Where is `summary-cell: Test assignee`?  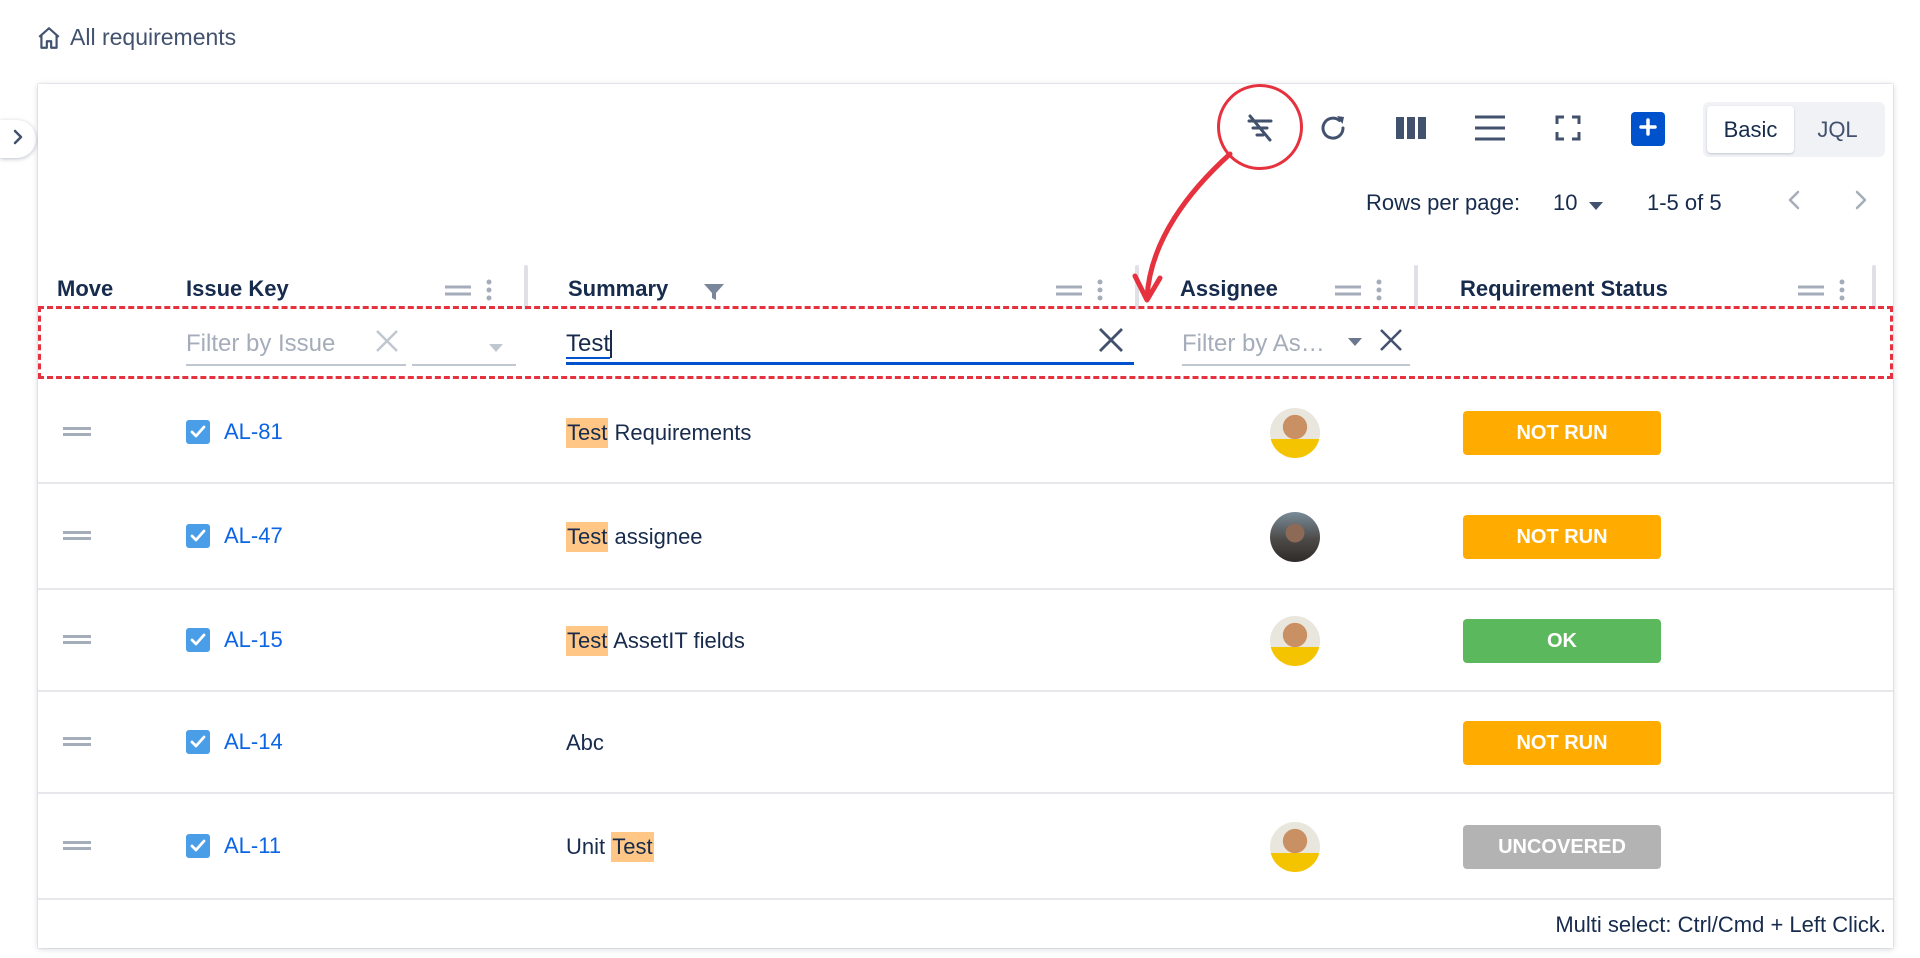 summary-cell: Test assignee is located at coordinates (634, 537).